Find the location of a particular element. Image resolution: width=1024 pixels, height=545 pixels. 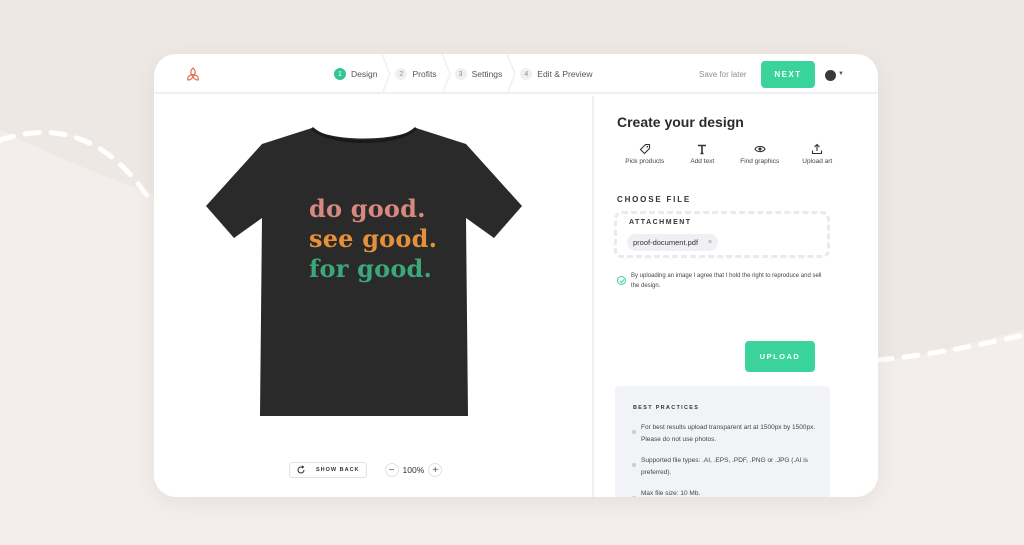

tool-label: Add text is located at coordinates (702, 161).